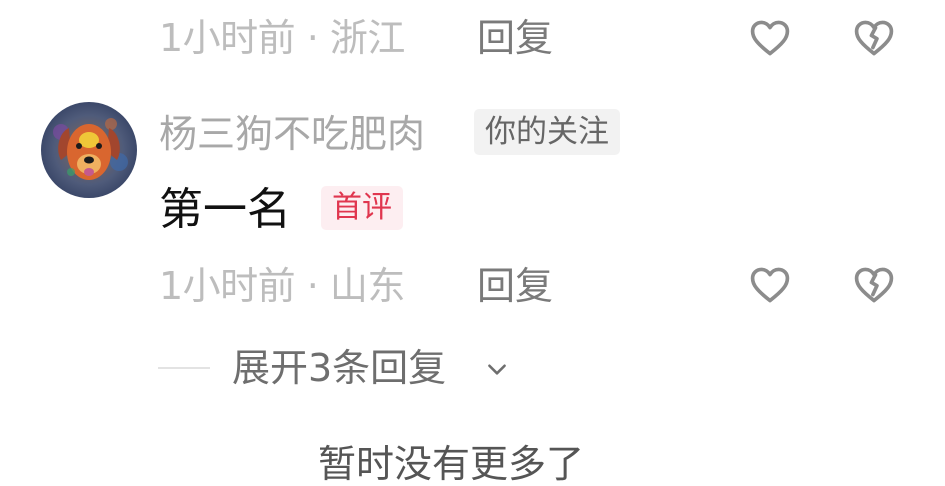  Describe the element at coordinates (362, 208) in the screenshot. I see `first-comment-badge: 首评` at that location.